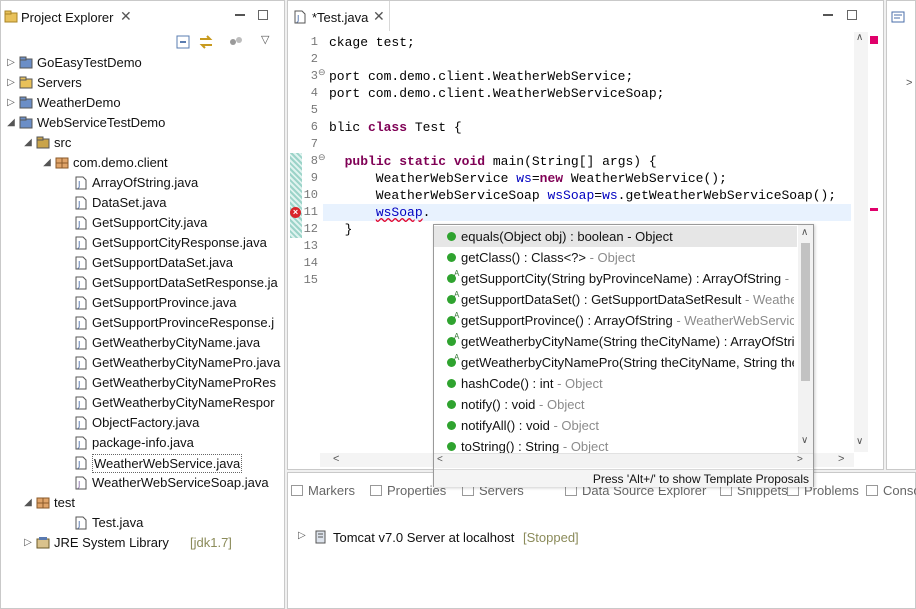  What do you see at coordinates (143, 143) in the screenshot?
I see `tree-item: ◢ src` at bounding box center [143, 143].